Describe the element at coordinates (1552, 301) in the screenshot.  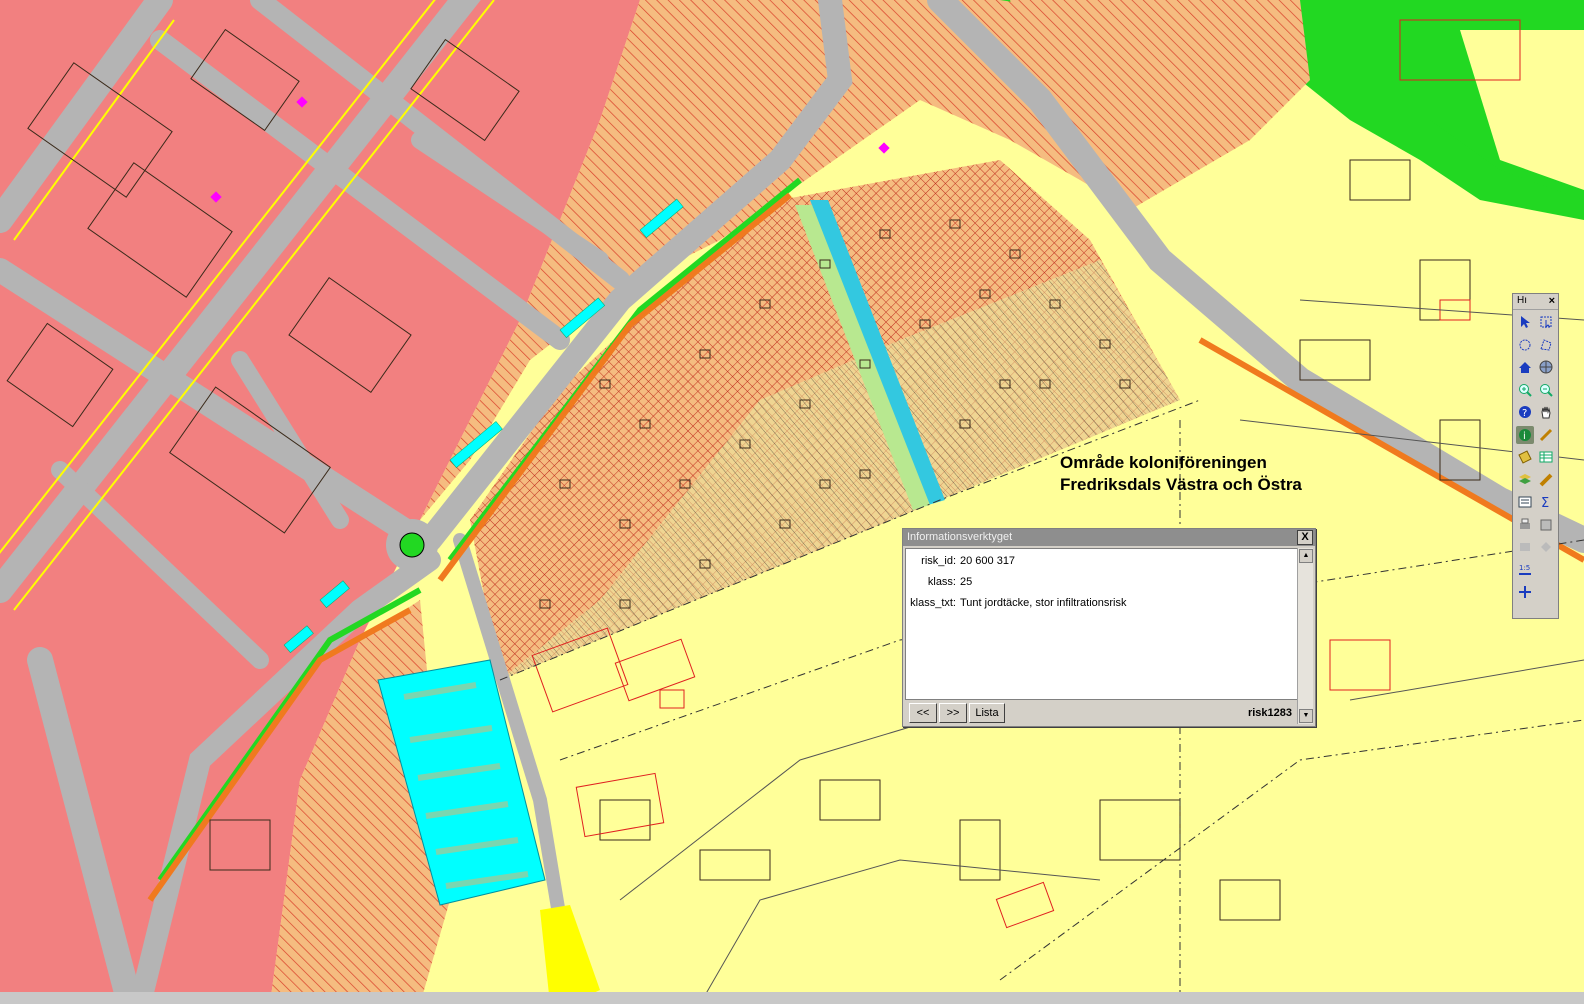
I see `tool-palette-close-icon: ×` at that location.